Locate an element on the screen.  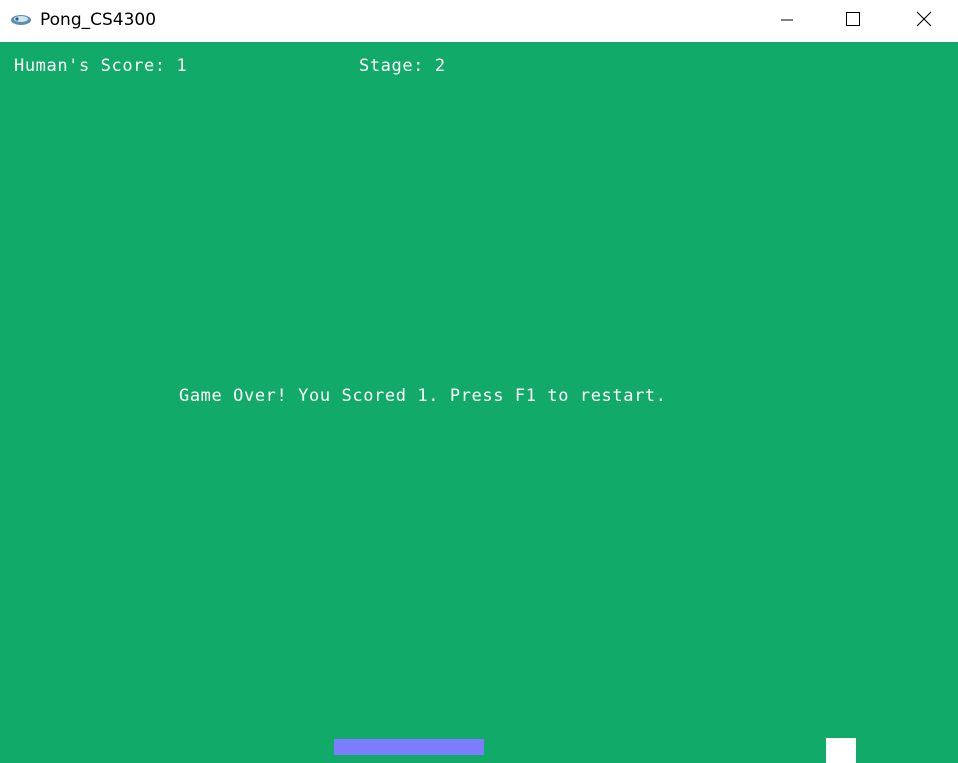
maximize-button is located at coordinates (853, 19).